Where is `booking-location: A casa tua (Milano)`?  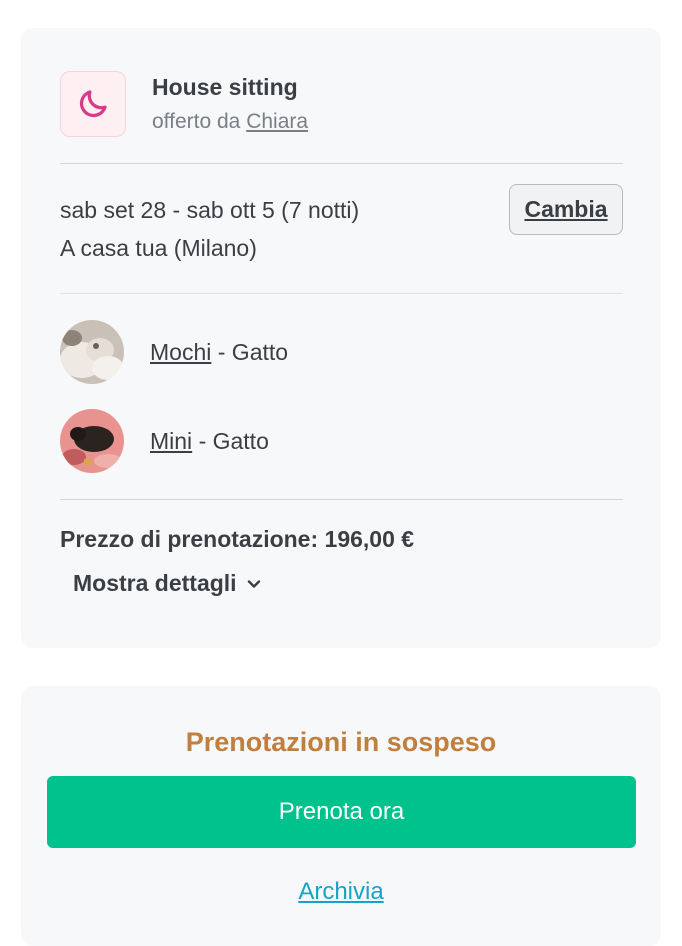
booking-location: A casa tua (Milano) is located at coordinates (158, 248).